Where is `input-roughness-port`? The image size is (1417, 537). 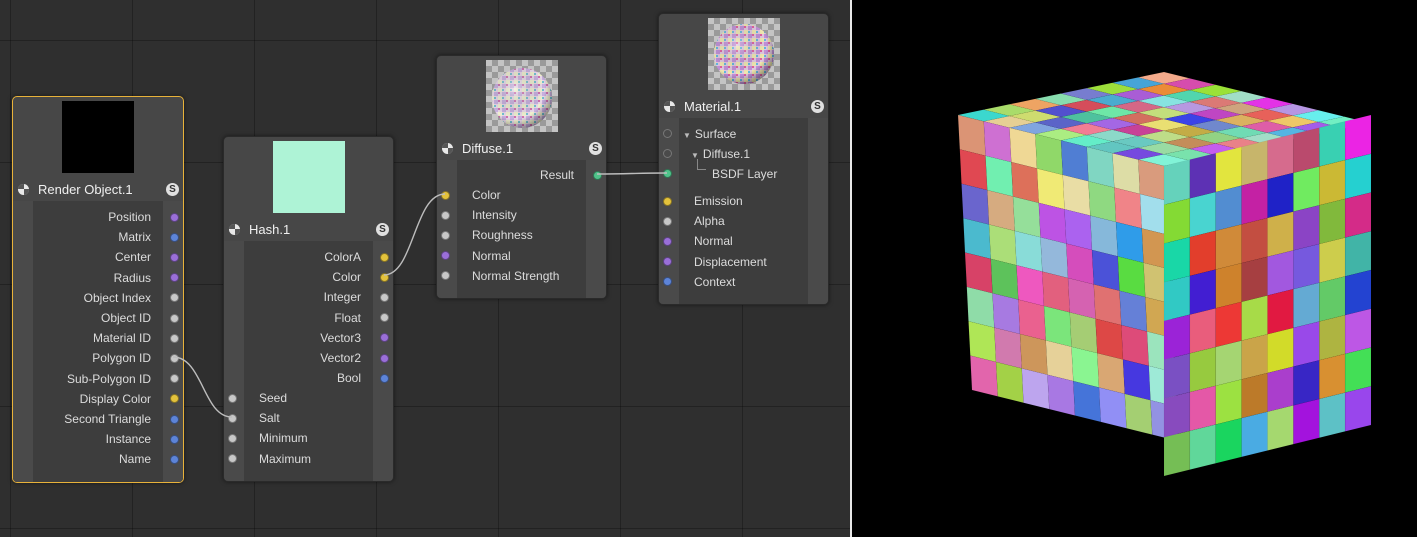 input-roughness-port is located at coordinates (445, 235).